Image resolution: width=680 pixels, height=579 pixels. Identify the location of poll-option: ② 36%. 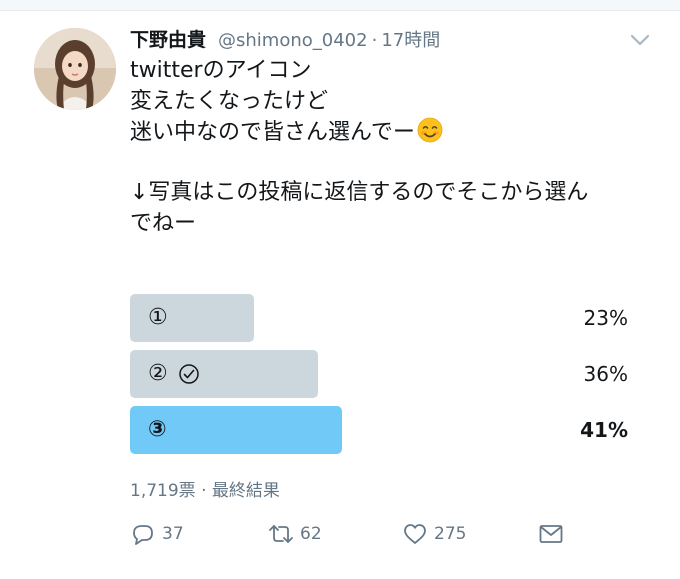
(380, 374).